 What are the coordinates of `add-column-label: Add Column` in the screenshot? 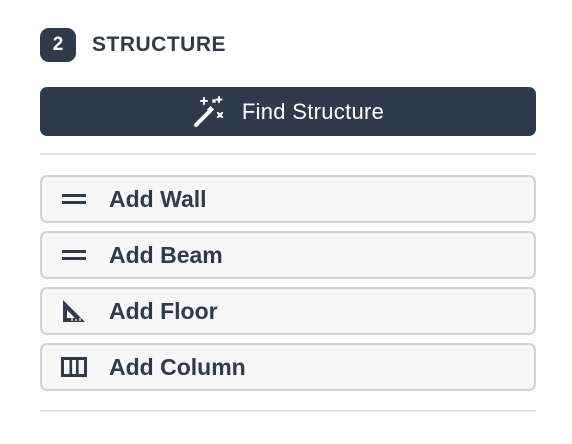 It's located at (177, 366).